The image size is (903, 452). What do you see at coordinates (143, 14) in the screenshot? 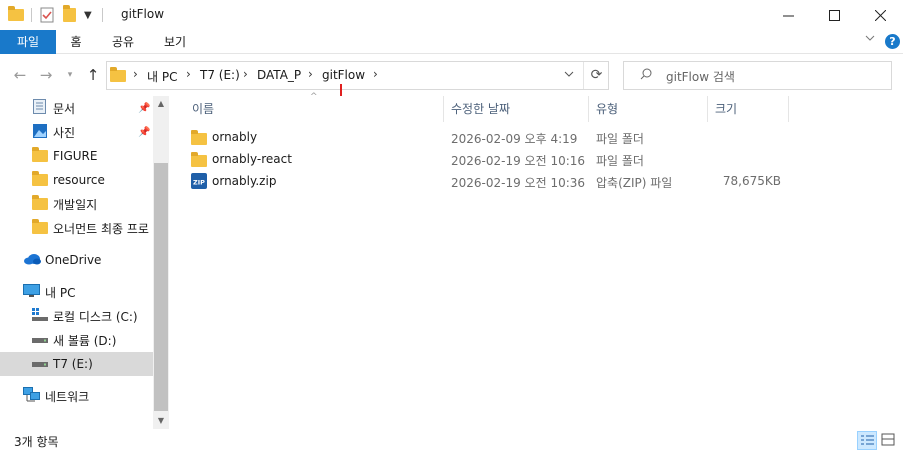
I see `window-title: gitFlow` at bounding box center [143, 14].